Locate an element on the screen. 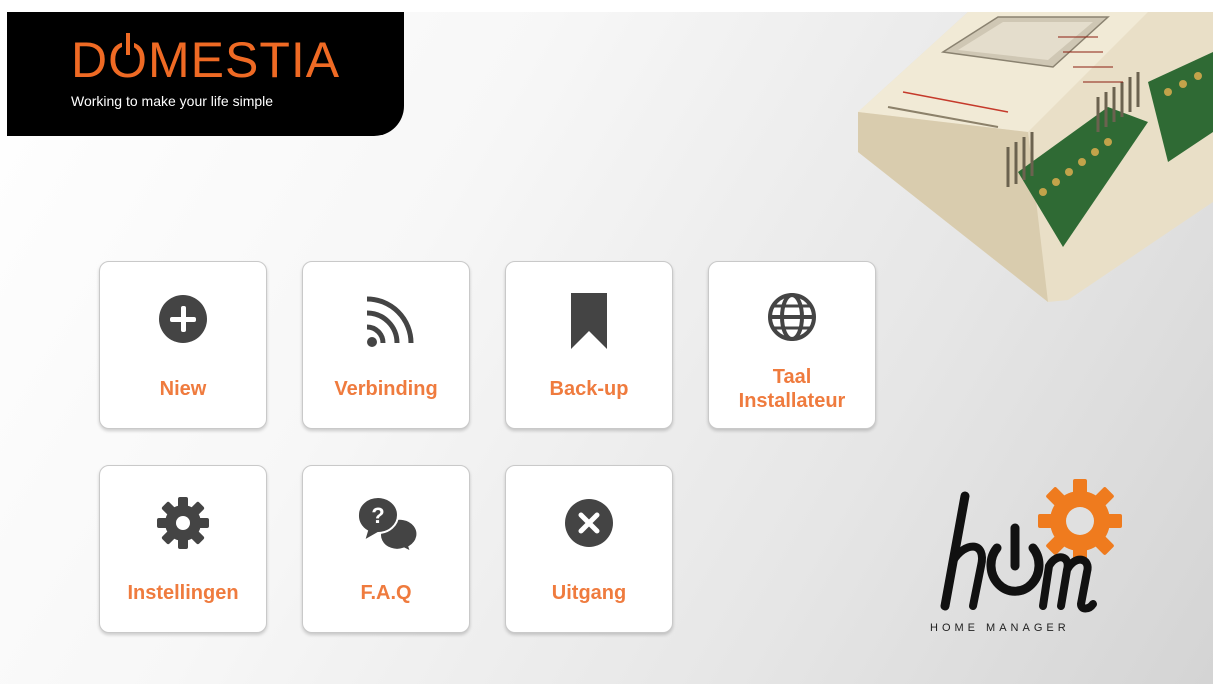  uitgang-button: Uitgang is located at coordinates (589, 549).